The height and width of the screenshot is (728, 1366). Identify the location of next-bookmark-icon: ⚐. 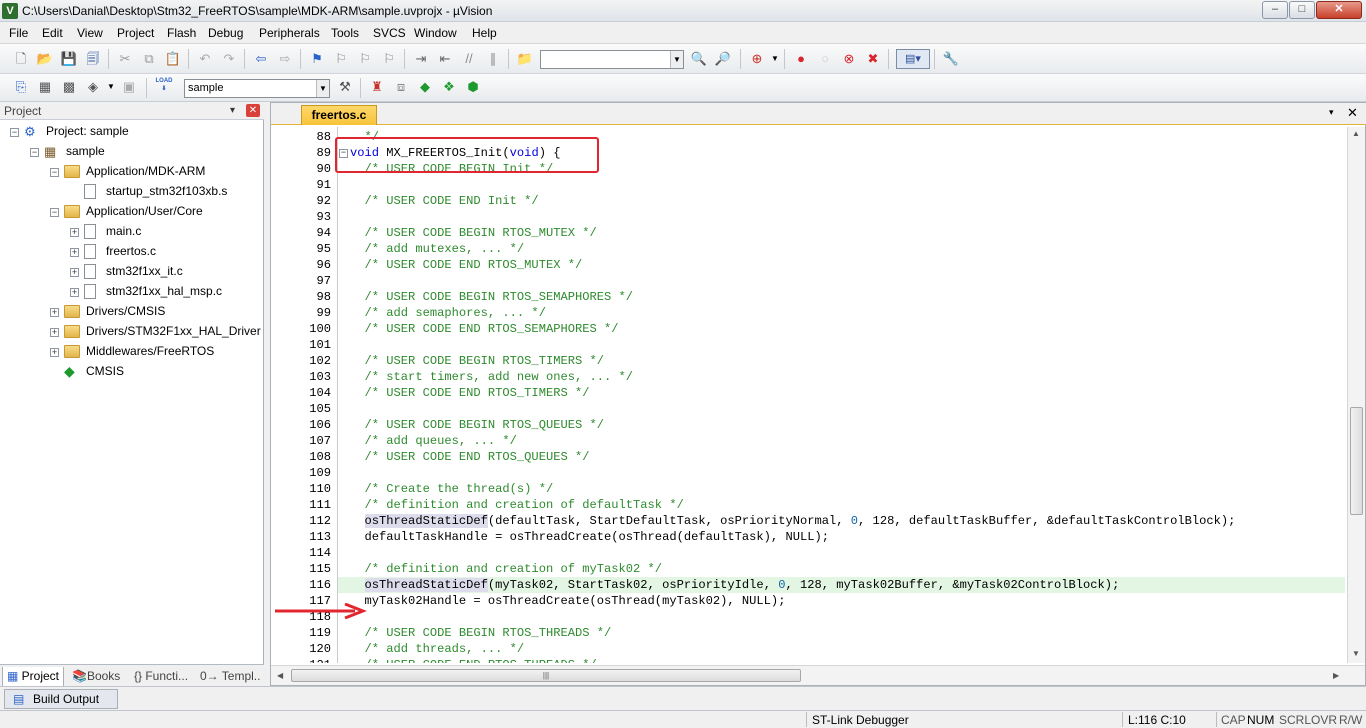
(365, 59).